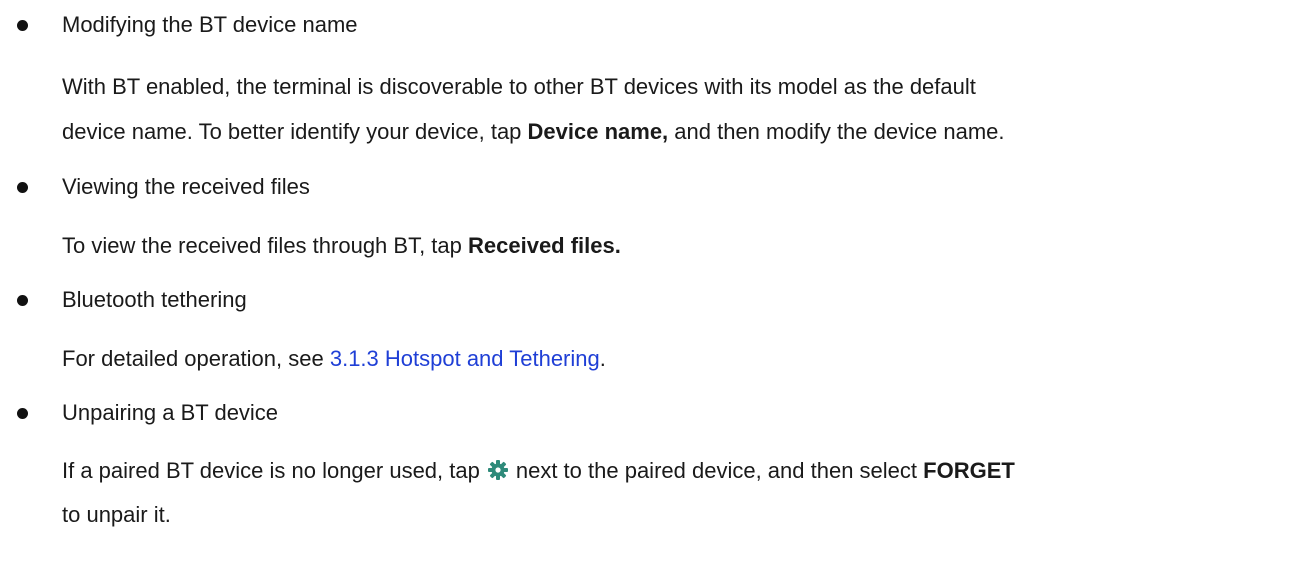 Image resolution: width=1306 pixels, height=574 pixels. Describe the element at coordinates (969, 470) in the screenshot. I see `ui-term-forget: FORGET` at that location.